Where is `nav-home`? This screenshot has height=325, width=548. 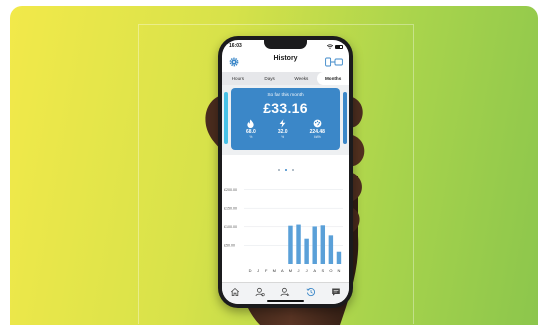 nav-home is located at coordinates (234, 292).